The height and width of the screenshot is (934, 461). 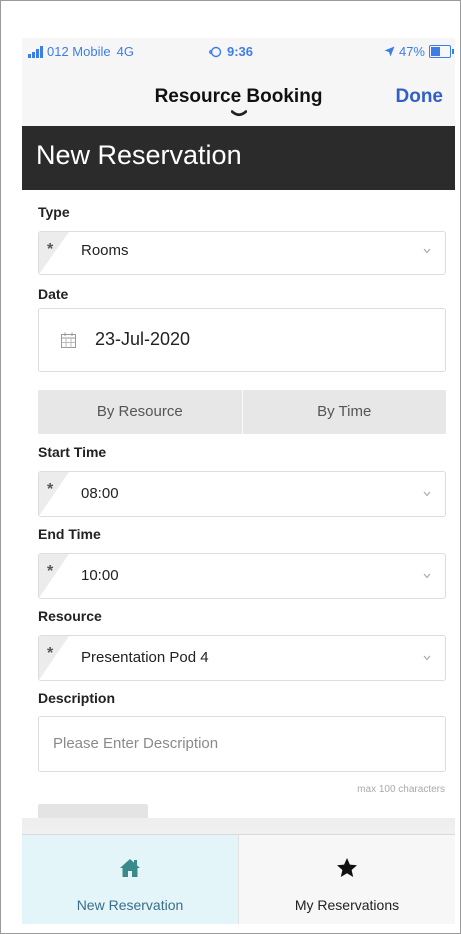 I want to click on navigation-bar: Resource Booking Done, so click(x=238, y=96).